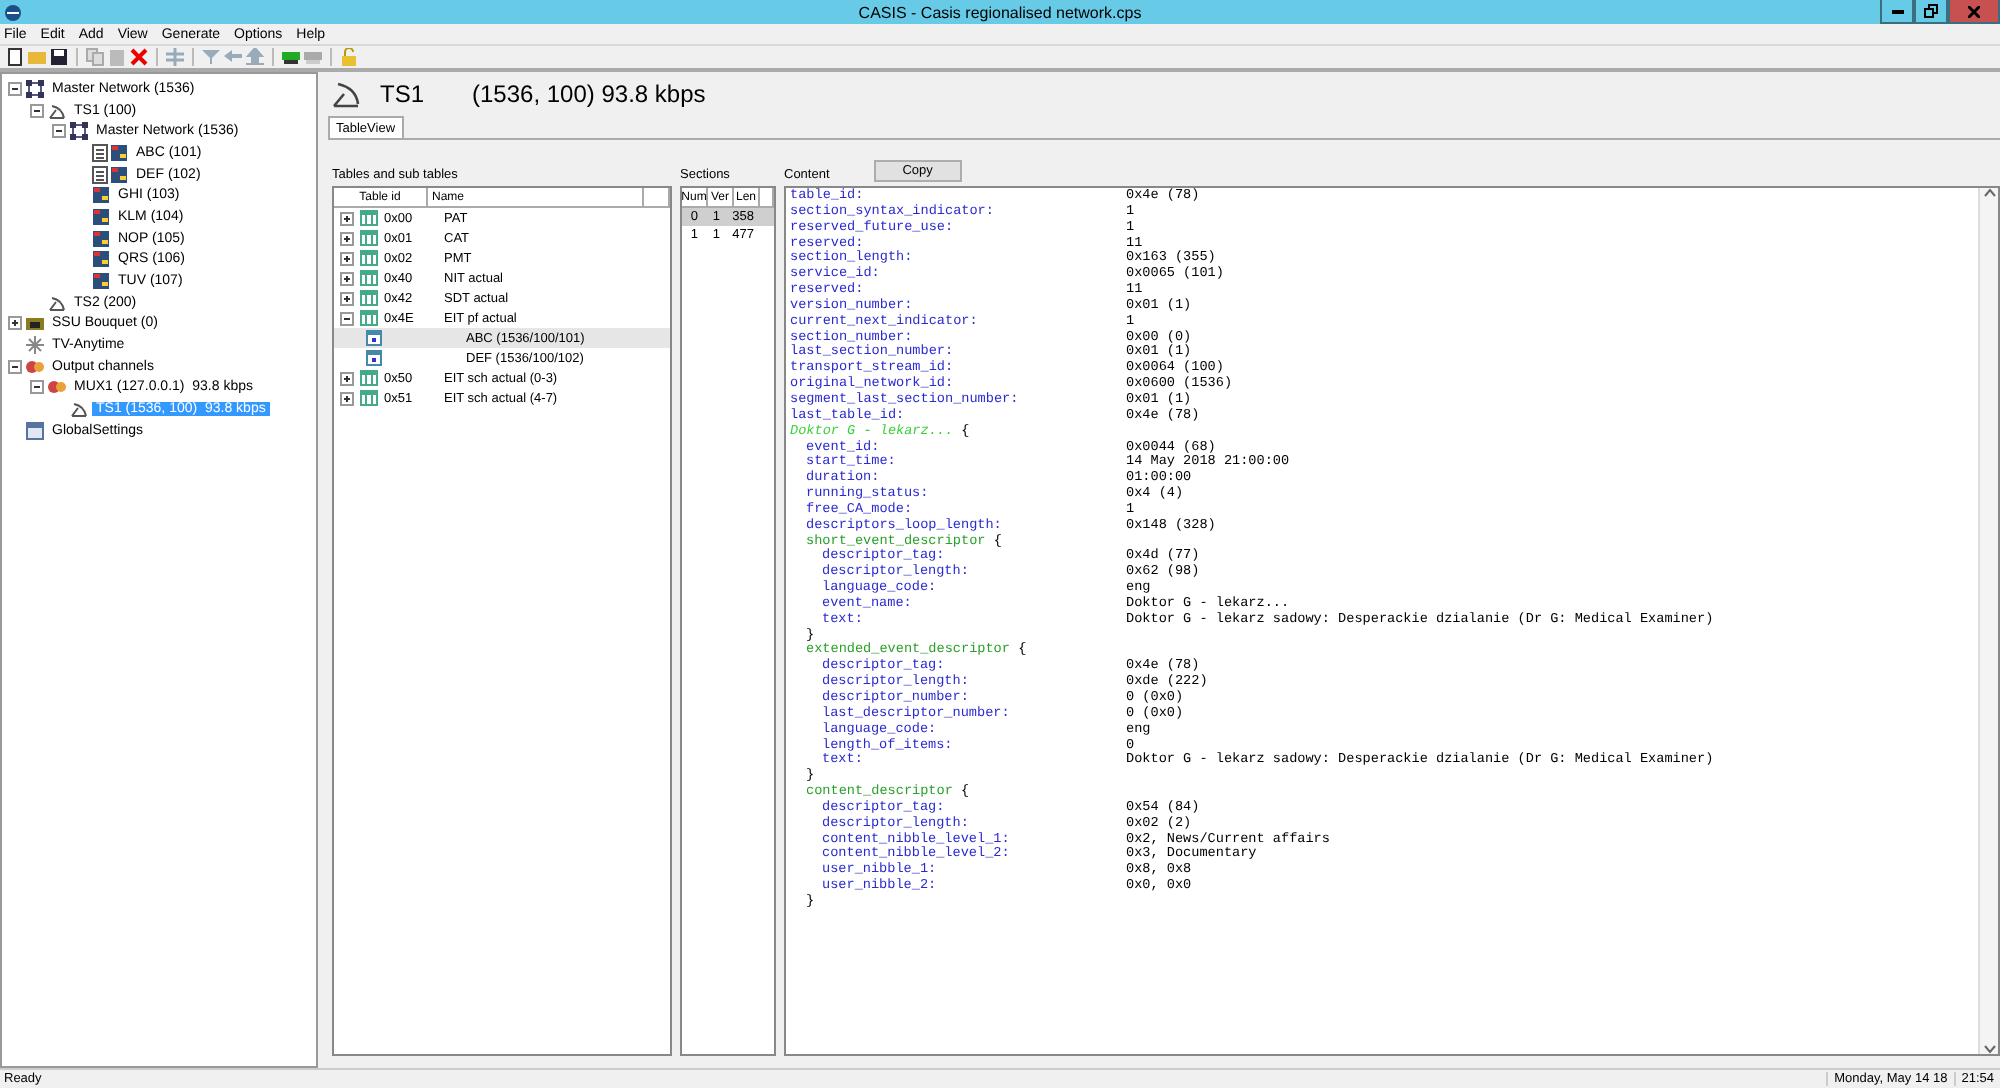 This screenshot has width=2000, height=1088. Describe the element at coordinates (35, 345) in the screenshot. I see `sparkle-icon` at that location.